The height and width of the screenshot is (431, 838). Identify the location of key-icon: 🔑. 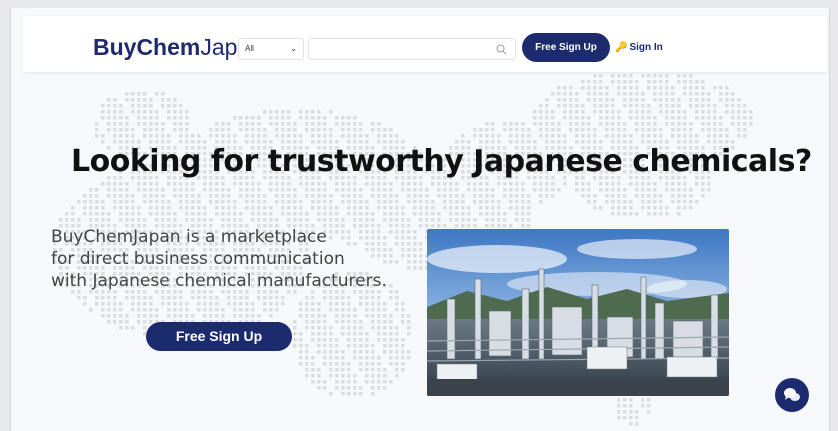
(621, 47).